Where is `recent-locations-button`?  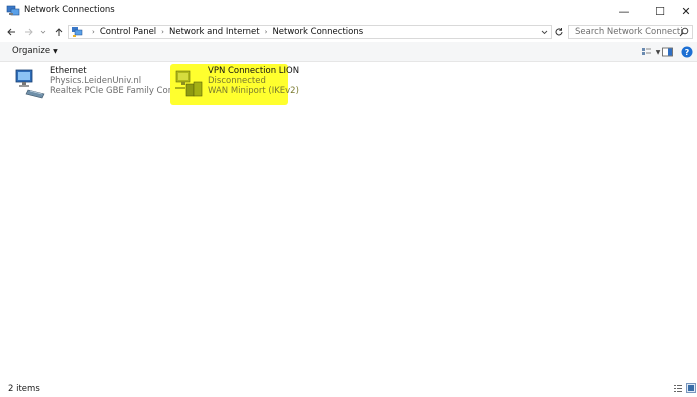 recent-locations-button is located at coordinates (43, 32).